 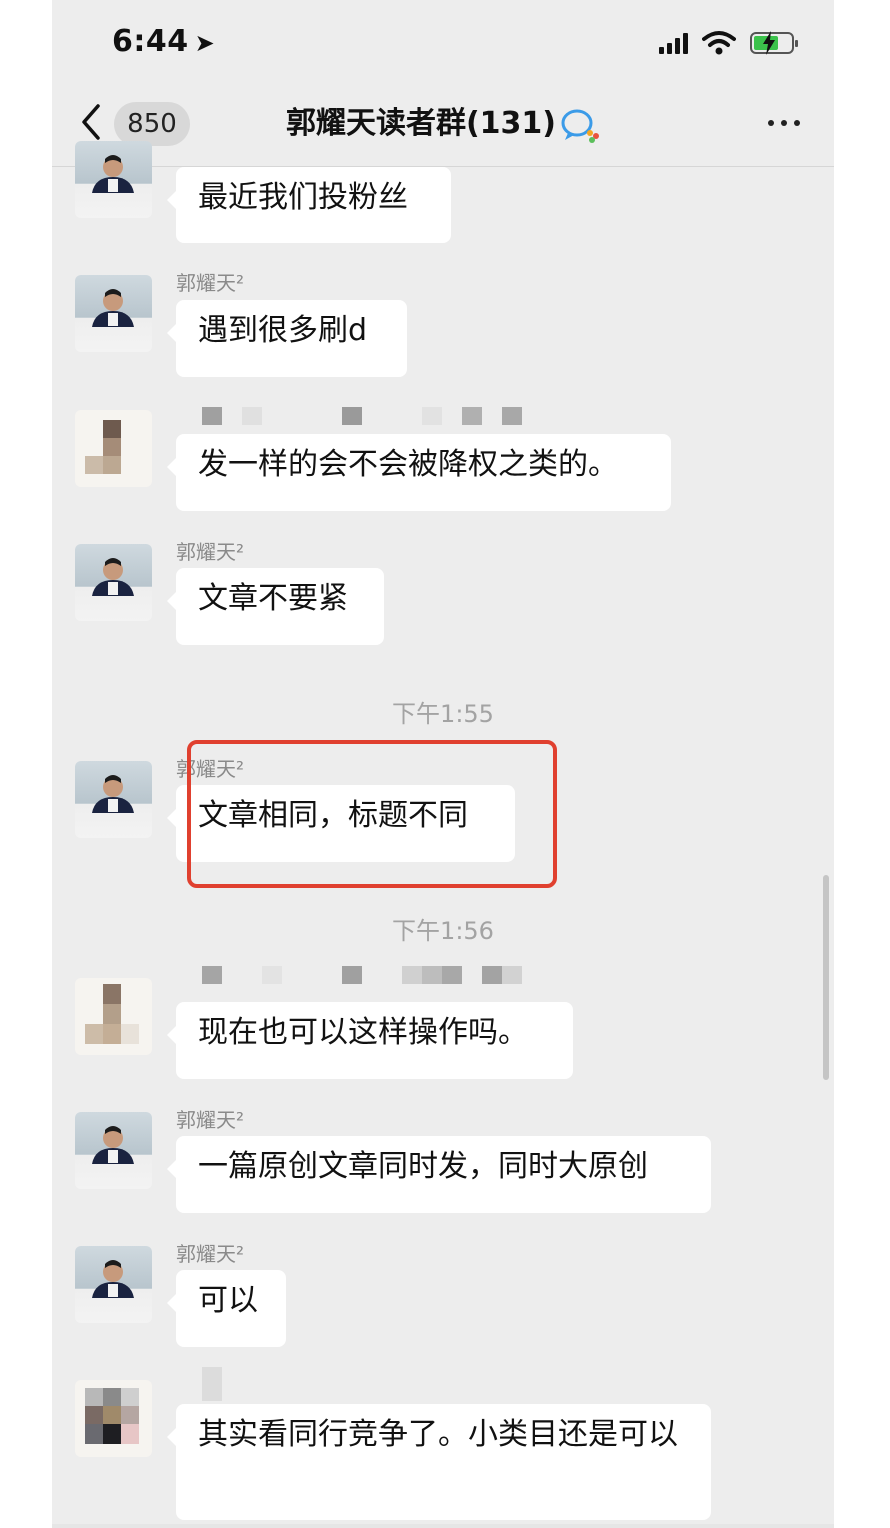 I want to click on location-arrow-icon: ➤, so click(x=205, y=43).